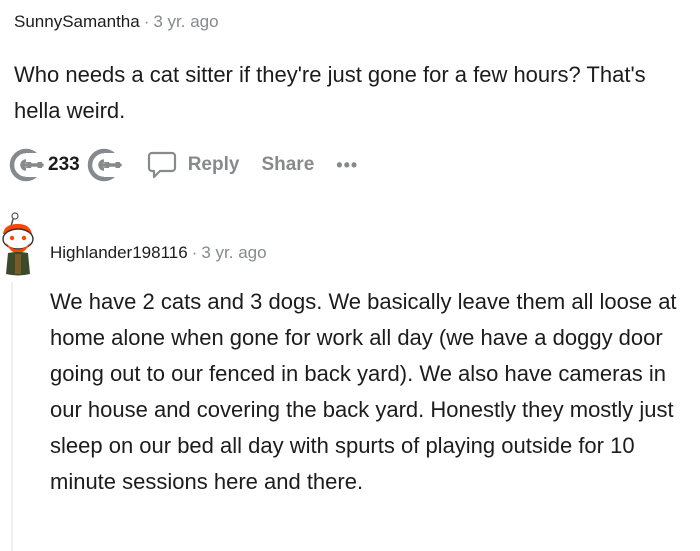 This screenshot has width=700, height=551. I want to click on reply-label: Reply, so click(213, 164).